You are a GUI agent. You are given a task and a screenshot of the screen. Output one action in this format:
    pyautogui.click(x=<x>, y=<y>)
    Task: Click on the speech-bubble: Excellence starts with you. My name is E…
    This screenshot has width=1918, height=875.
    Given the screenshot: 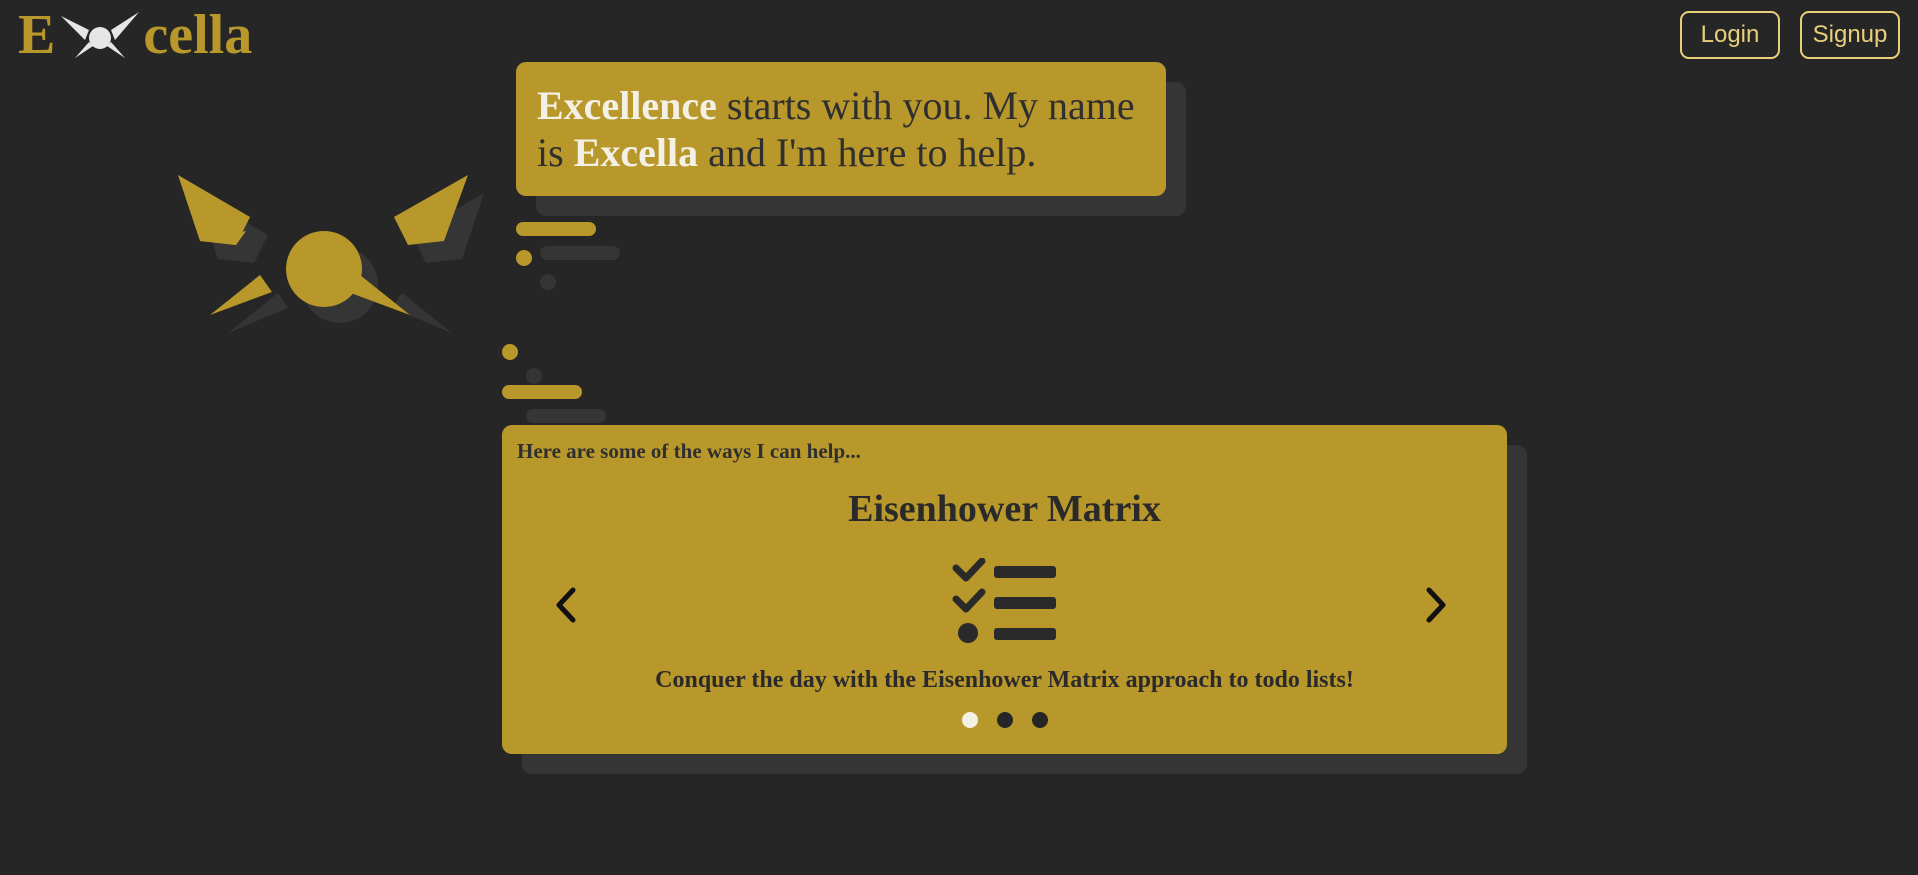 What is the action you would take?
    pyautogui.click(x=841, y=129)
    